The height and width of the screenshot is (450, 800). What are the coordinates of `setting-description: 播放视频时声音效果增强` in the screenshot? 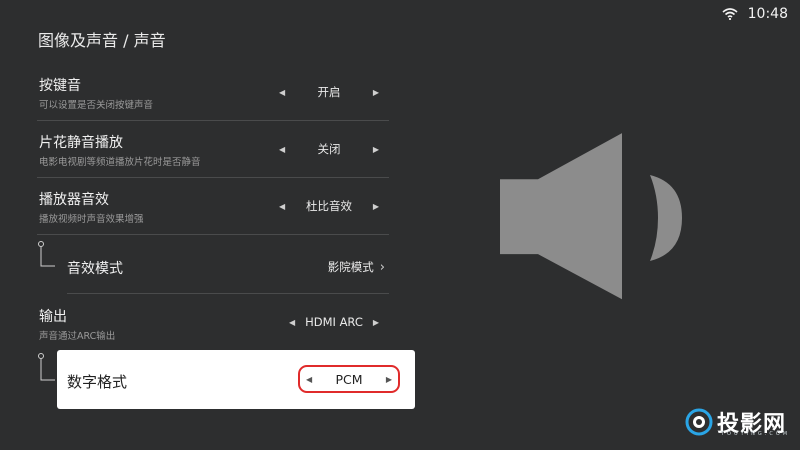 It's located at (91, 219).